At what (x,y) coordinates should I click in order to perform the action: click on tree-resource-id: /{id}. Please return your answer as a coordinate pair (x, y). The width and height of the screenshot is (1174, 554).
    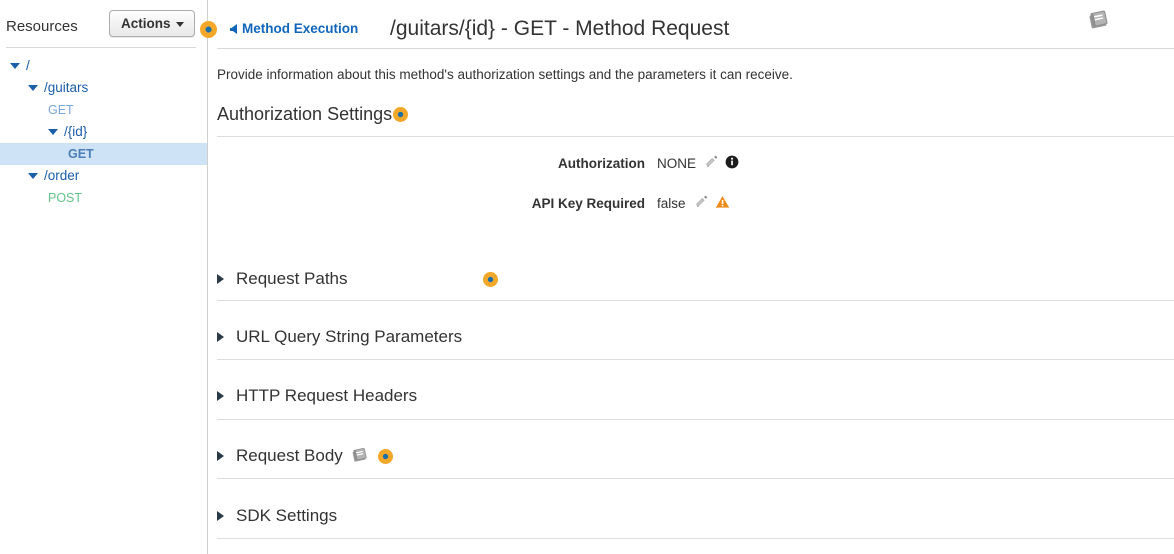
    Looking at the image, I should click on (103, 132).